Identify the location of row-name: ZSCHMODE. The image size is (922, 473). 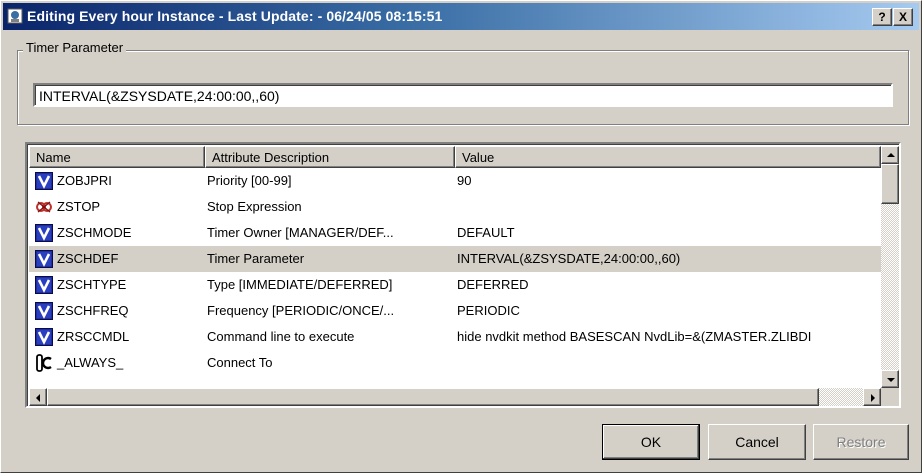
(94, 232).